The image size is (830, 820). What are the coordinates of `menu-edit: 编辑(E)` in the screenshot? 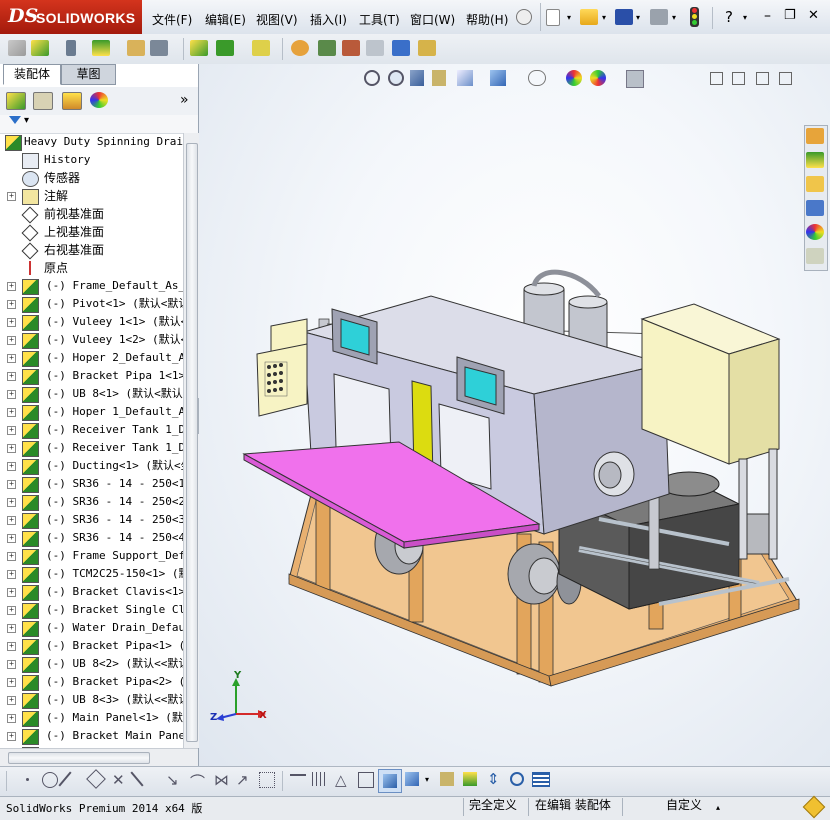 It's located at (225, 19).